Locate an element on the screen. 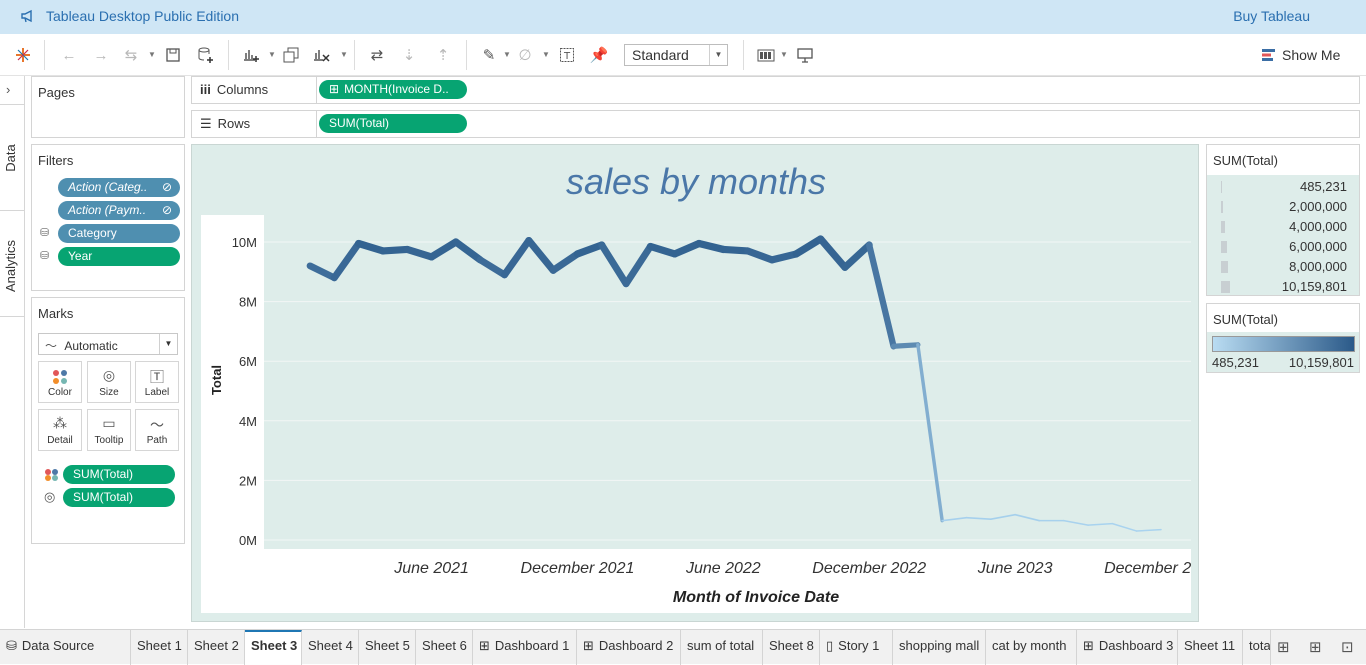 Image resolution: width=1366 pixels, height=665 pixels. collapse-chevron-icon: › is located at coordinates (8, 89).